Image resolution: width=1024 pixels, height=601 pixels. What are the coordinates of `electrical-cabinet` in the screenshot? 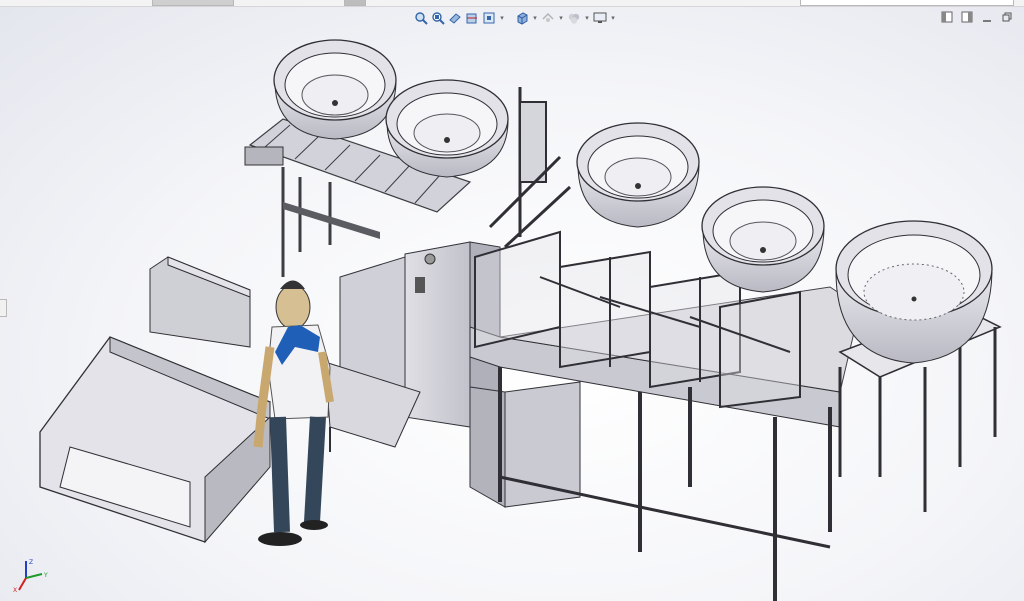 It's located at (525, 444).